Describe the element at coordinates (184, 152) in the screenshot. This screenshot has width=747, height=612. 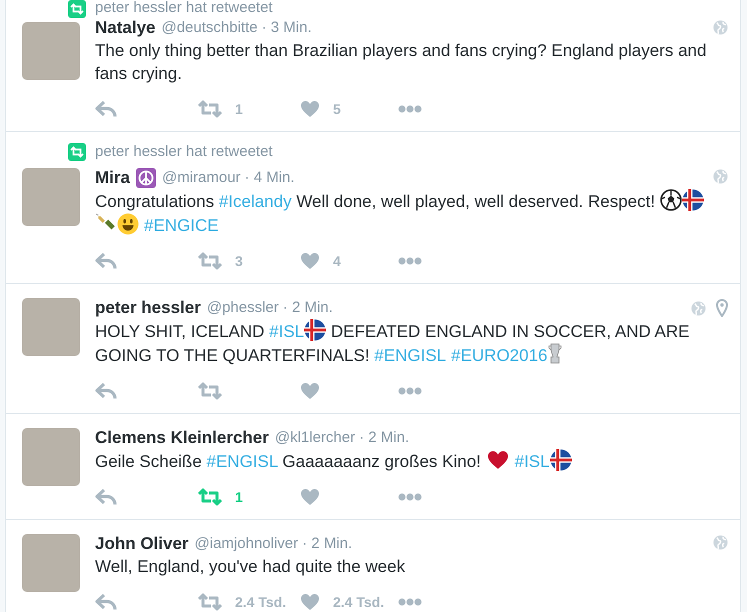
I see `retweet-context: peter hessler hat retweetet` at that location.